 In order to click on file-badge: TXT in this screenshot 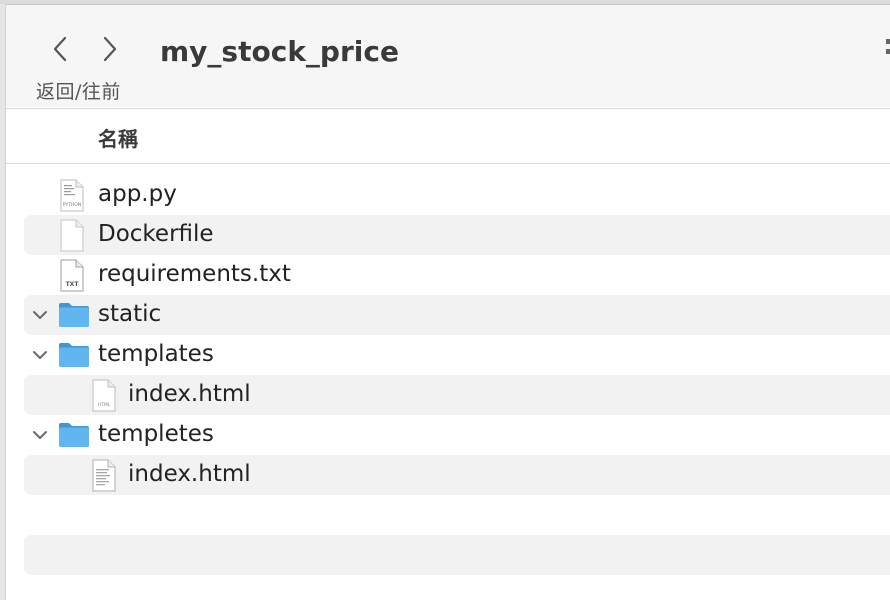, I will do `click(73, 284)`.